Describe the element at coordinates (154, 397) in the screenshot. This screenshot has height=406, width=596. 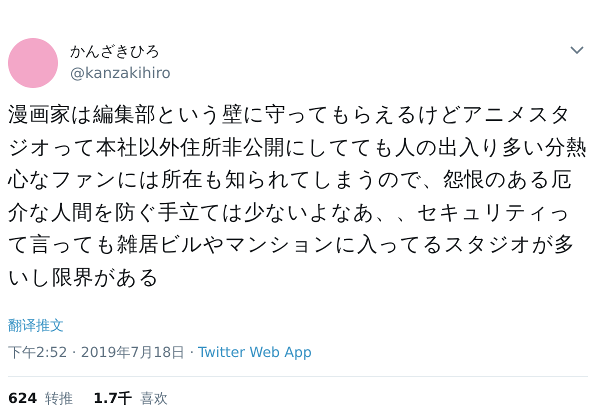
I see `stat-label: 喜欢` at that location.